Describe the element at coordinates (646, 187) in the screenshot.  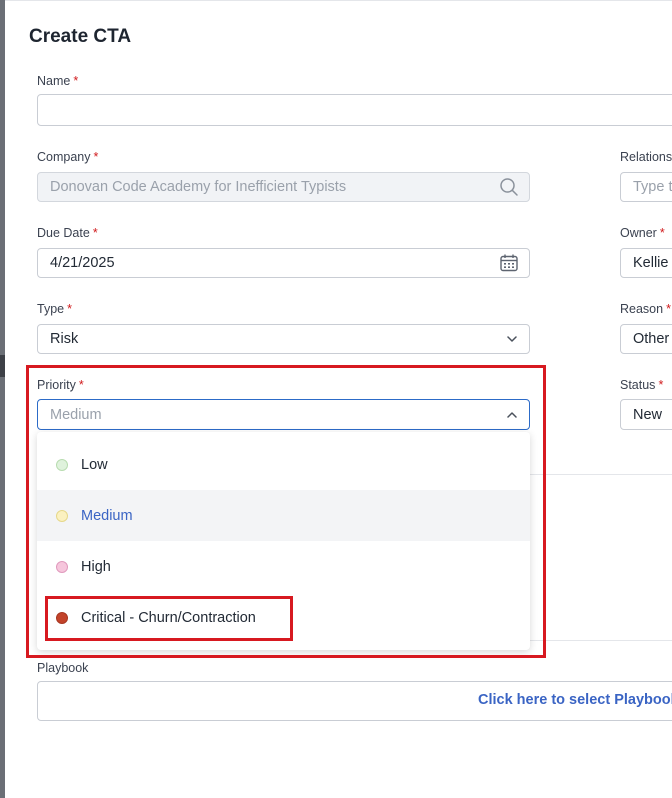
I see `relationship-input: Type t` at that location.